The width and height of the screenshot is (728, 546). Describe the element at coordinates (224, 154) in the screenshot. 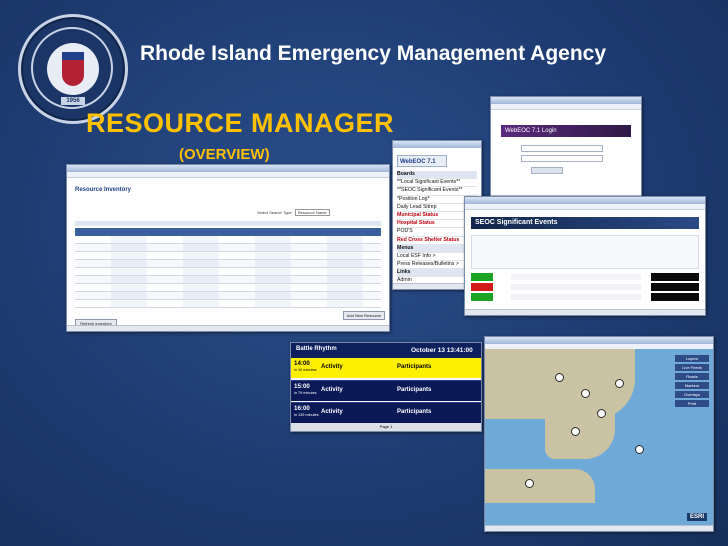

I see `slide-subheading: (OVERVIEW)` at that location.